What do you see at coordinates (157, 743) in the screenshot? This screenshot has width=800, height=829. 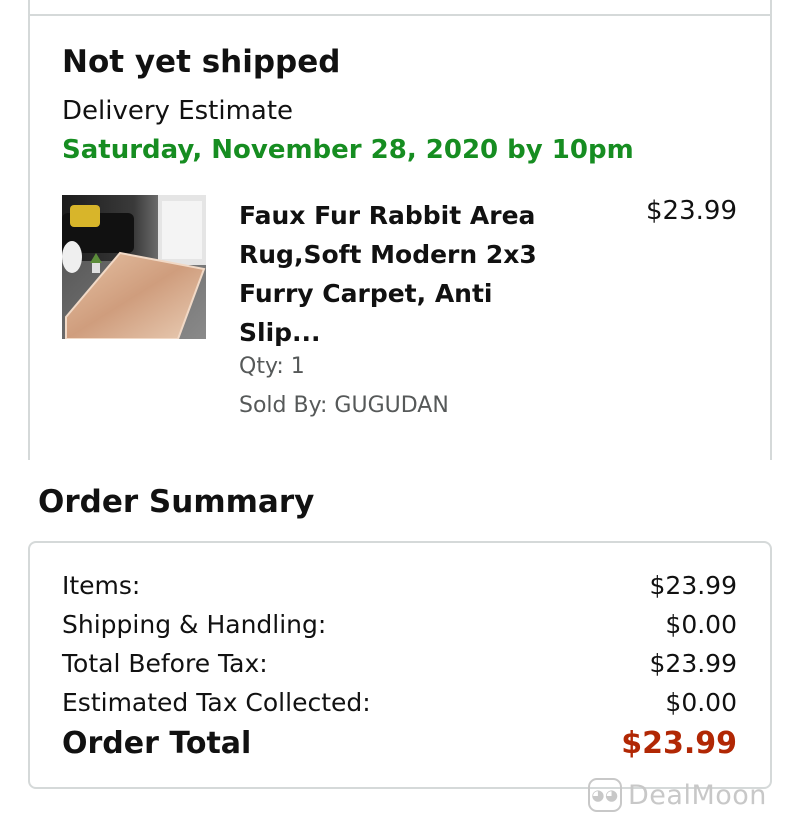 I see `order-total-label: Order Total` at bounding box center [157, 743].